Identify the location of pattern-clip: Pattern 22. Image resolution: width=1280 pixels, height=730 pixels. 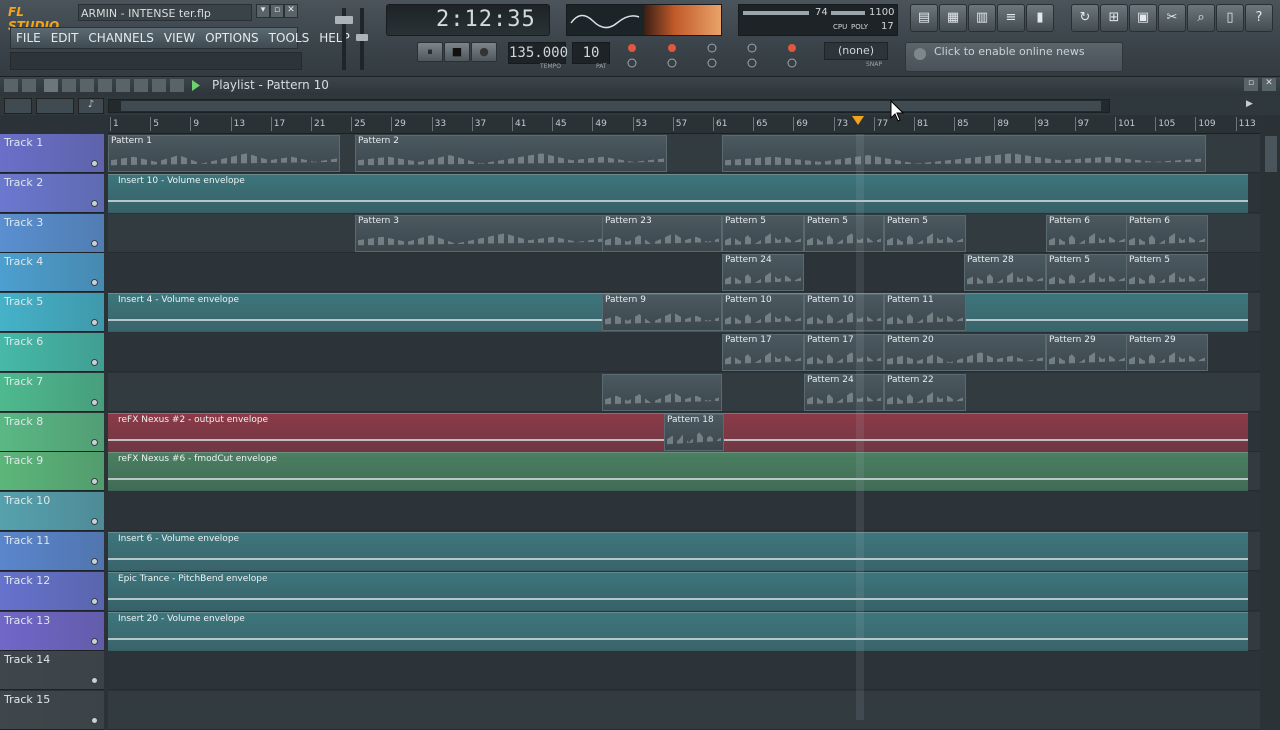
(925, 392).